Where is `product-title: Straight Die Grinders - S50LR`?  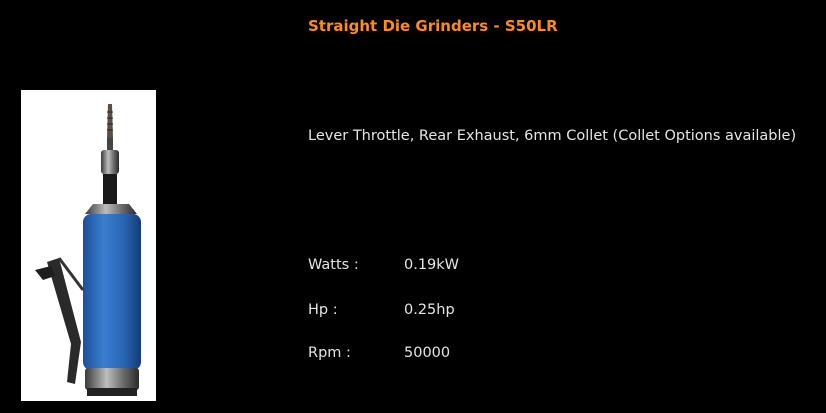
product-title: Straight Die Grinders - S50LR is located at coordinates (433, 26).